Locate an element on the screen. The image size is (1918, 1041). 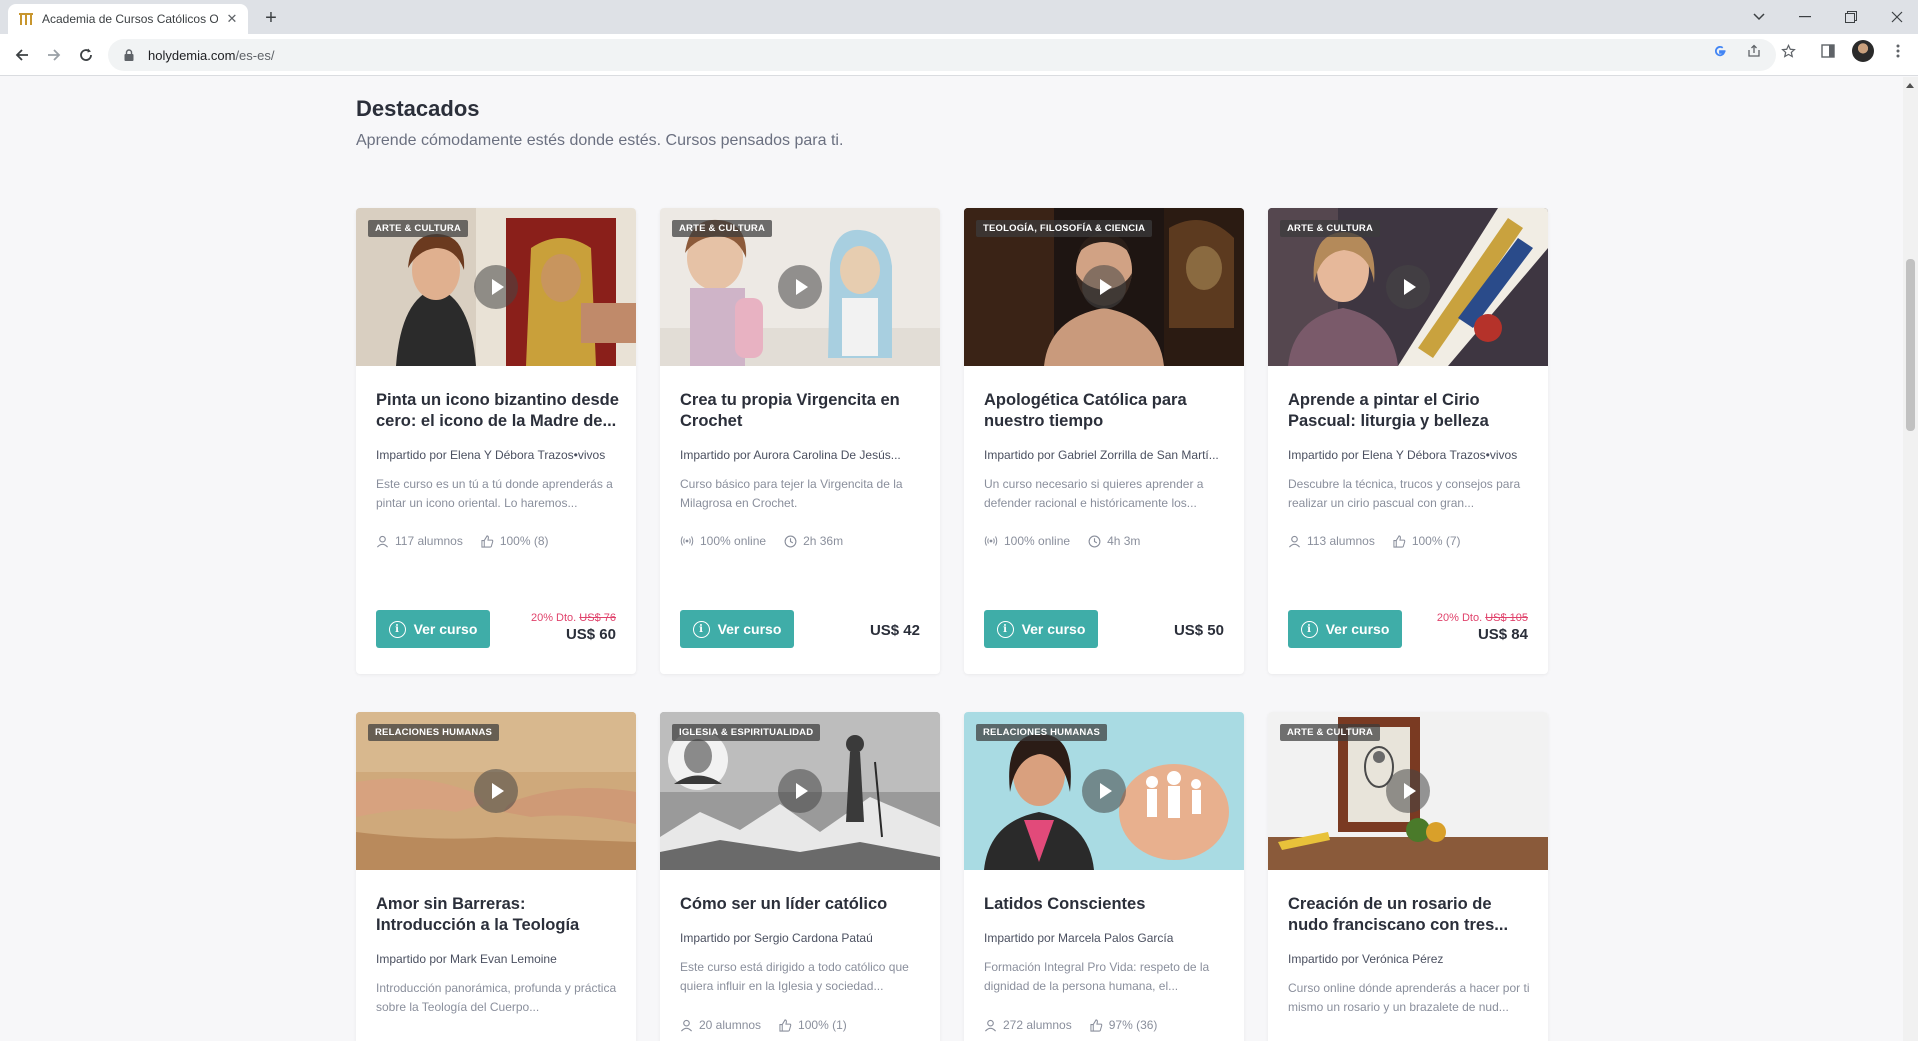
share-icon is located at coordinates (1754, 51).